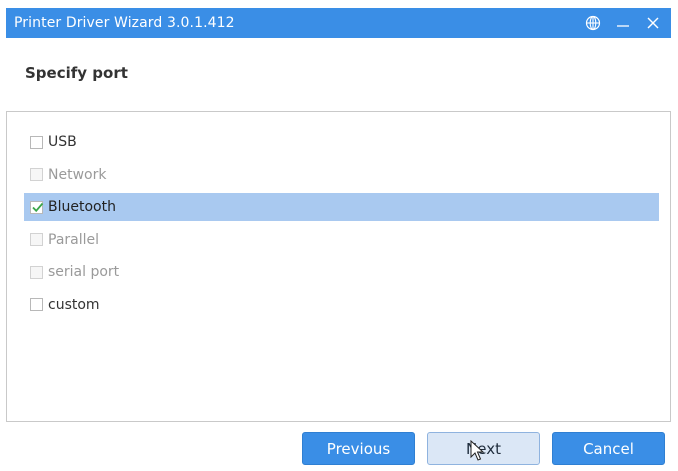 This screenshot has width=678, height=471. Describe the element at coordinates (77, 174) in the screenshot. I see `port-label: Network` at that location.